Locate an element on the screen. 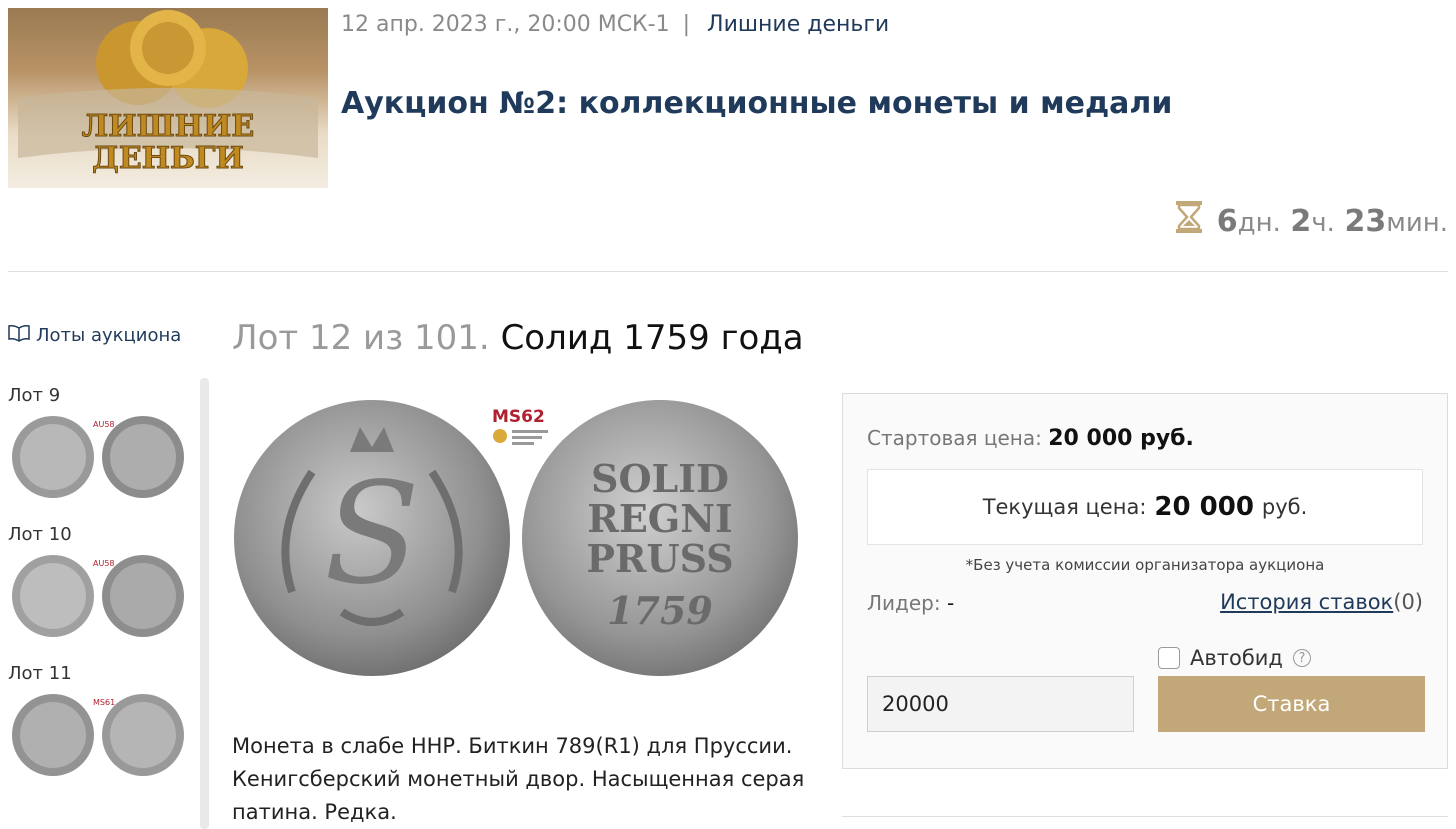  hourglass-icon is located at coordinates (1189, 221).